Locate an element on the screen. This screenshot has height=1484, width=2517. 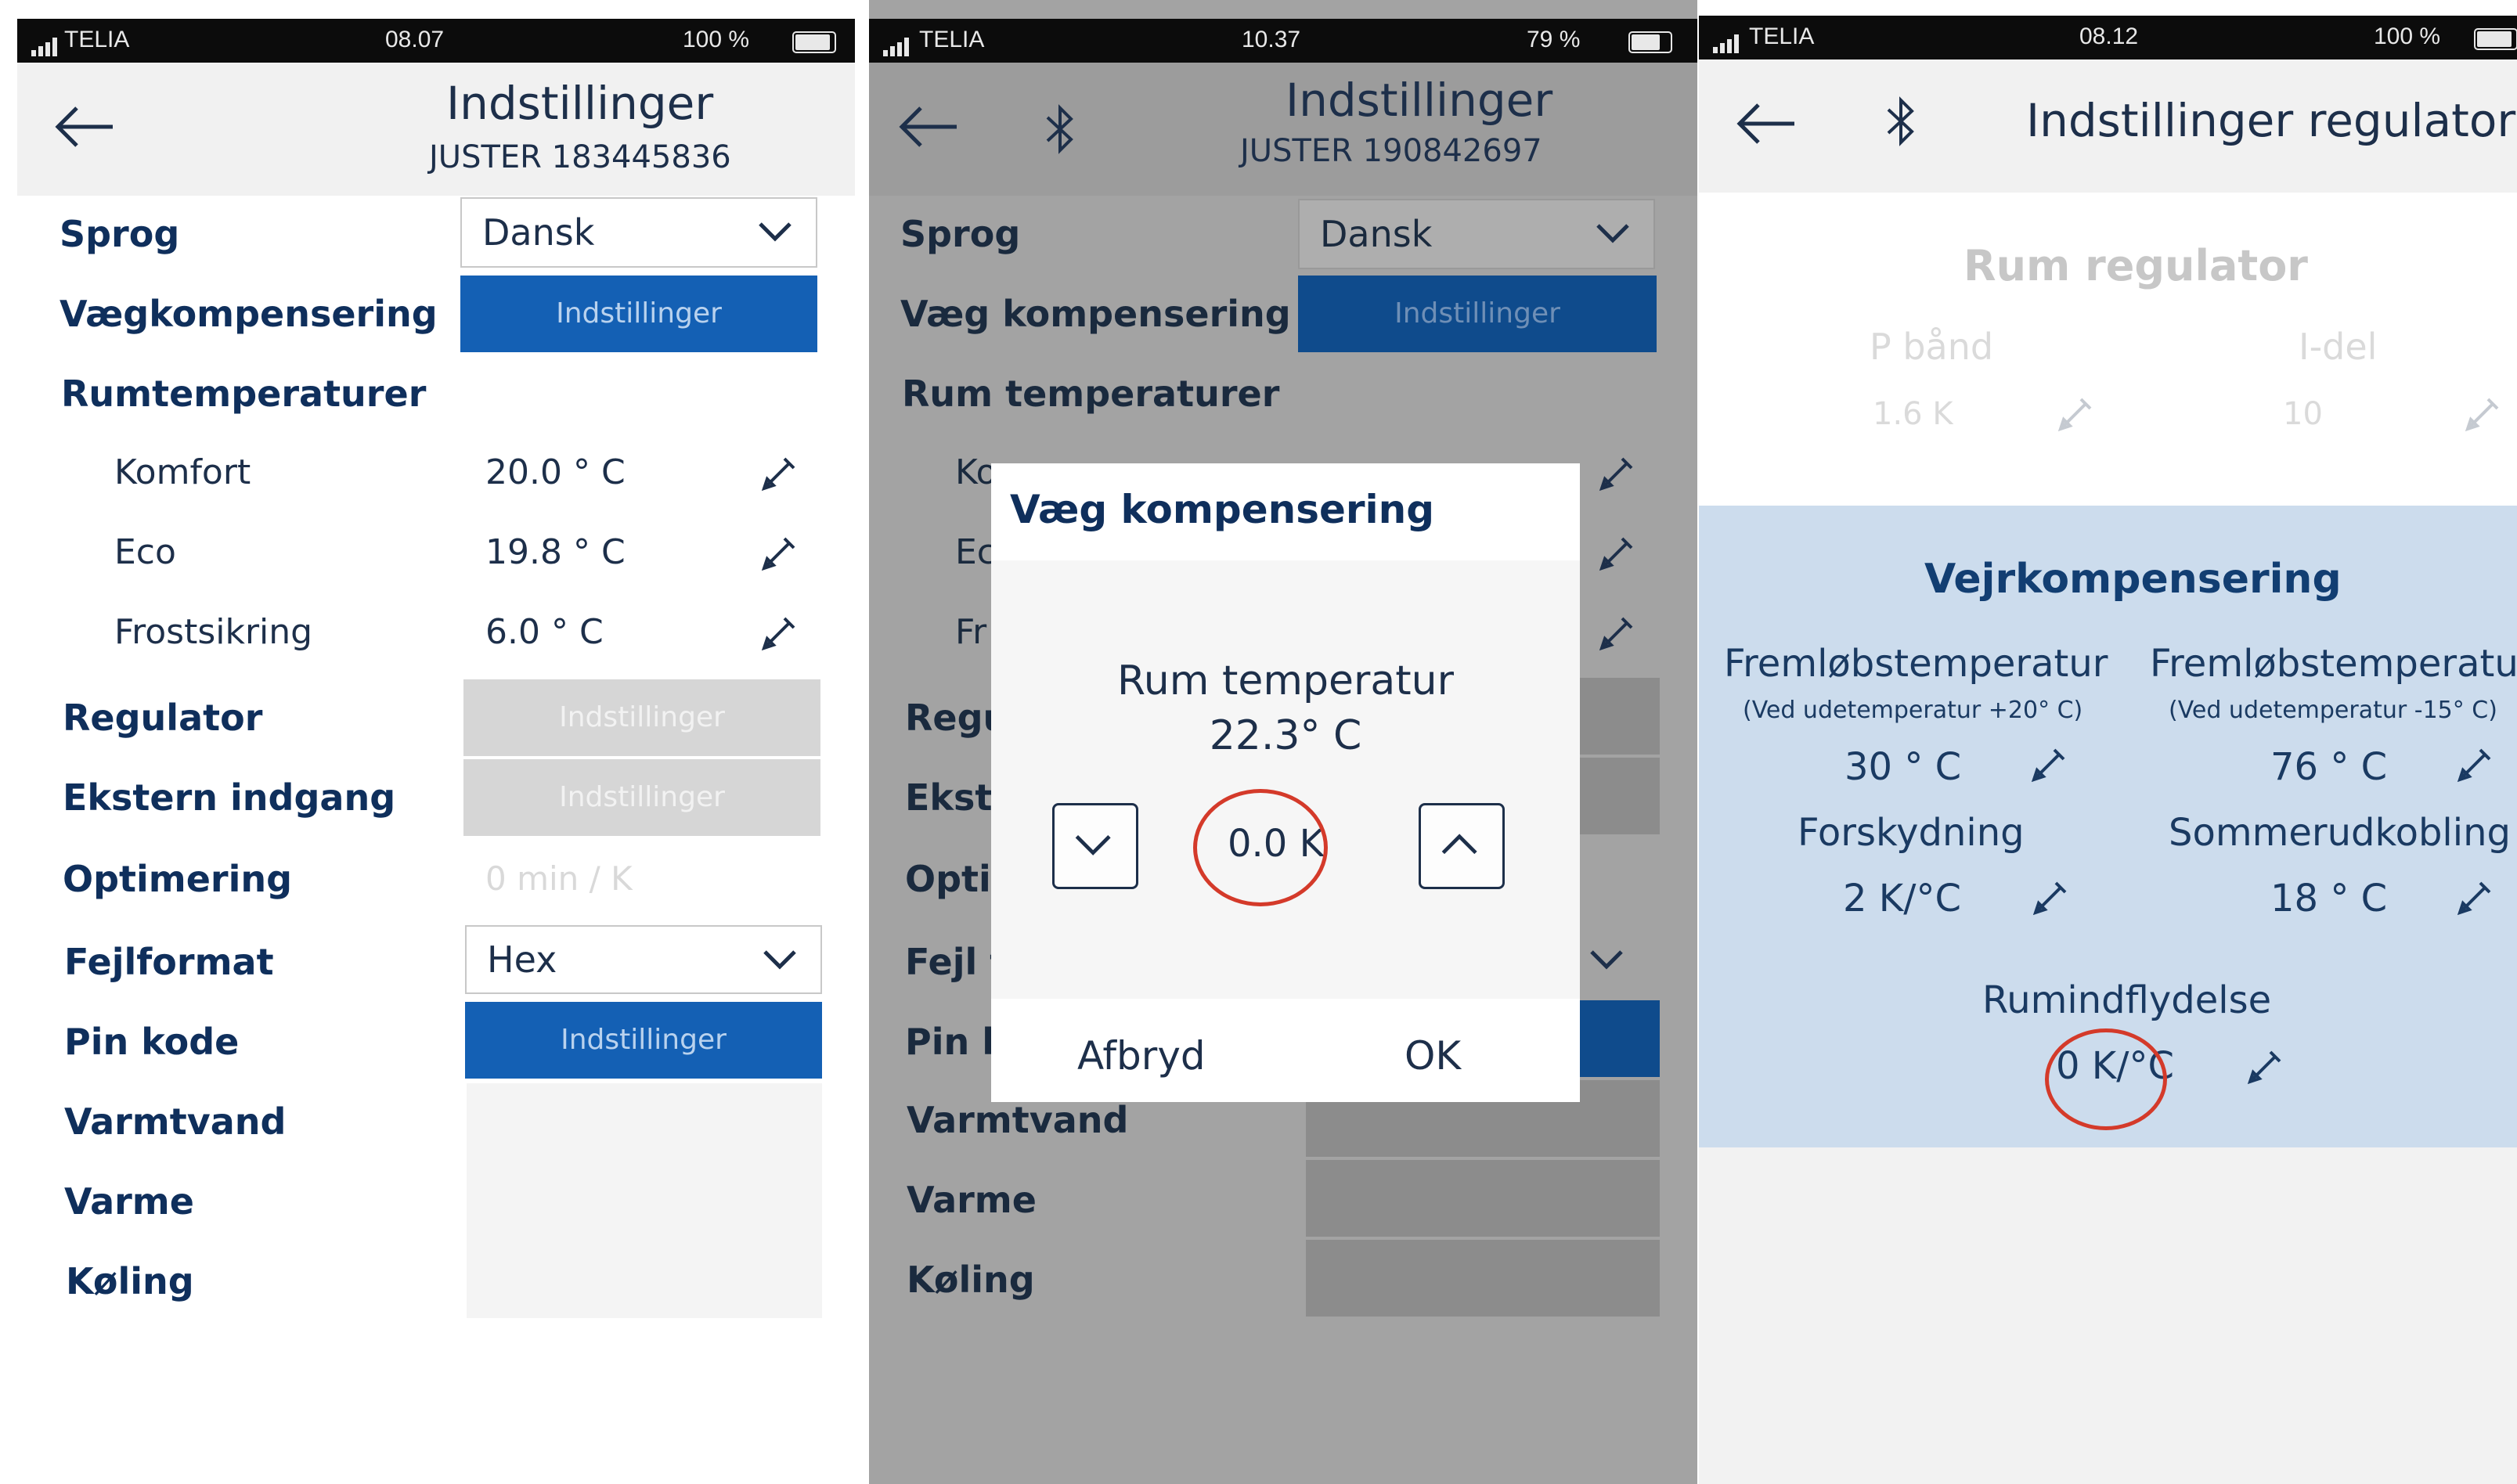
app-header: Indstillinger JUSTER 190842697 is located at coordinates (1283, 129).